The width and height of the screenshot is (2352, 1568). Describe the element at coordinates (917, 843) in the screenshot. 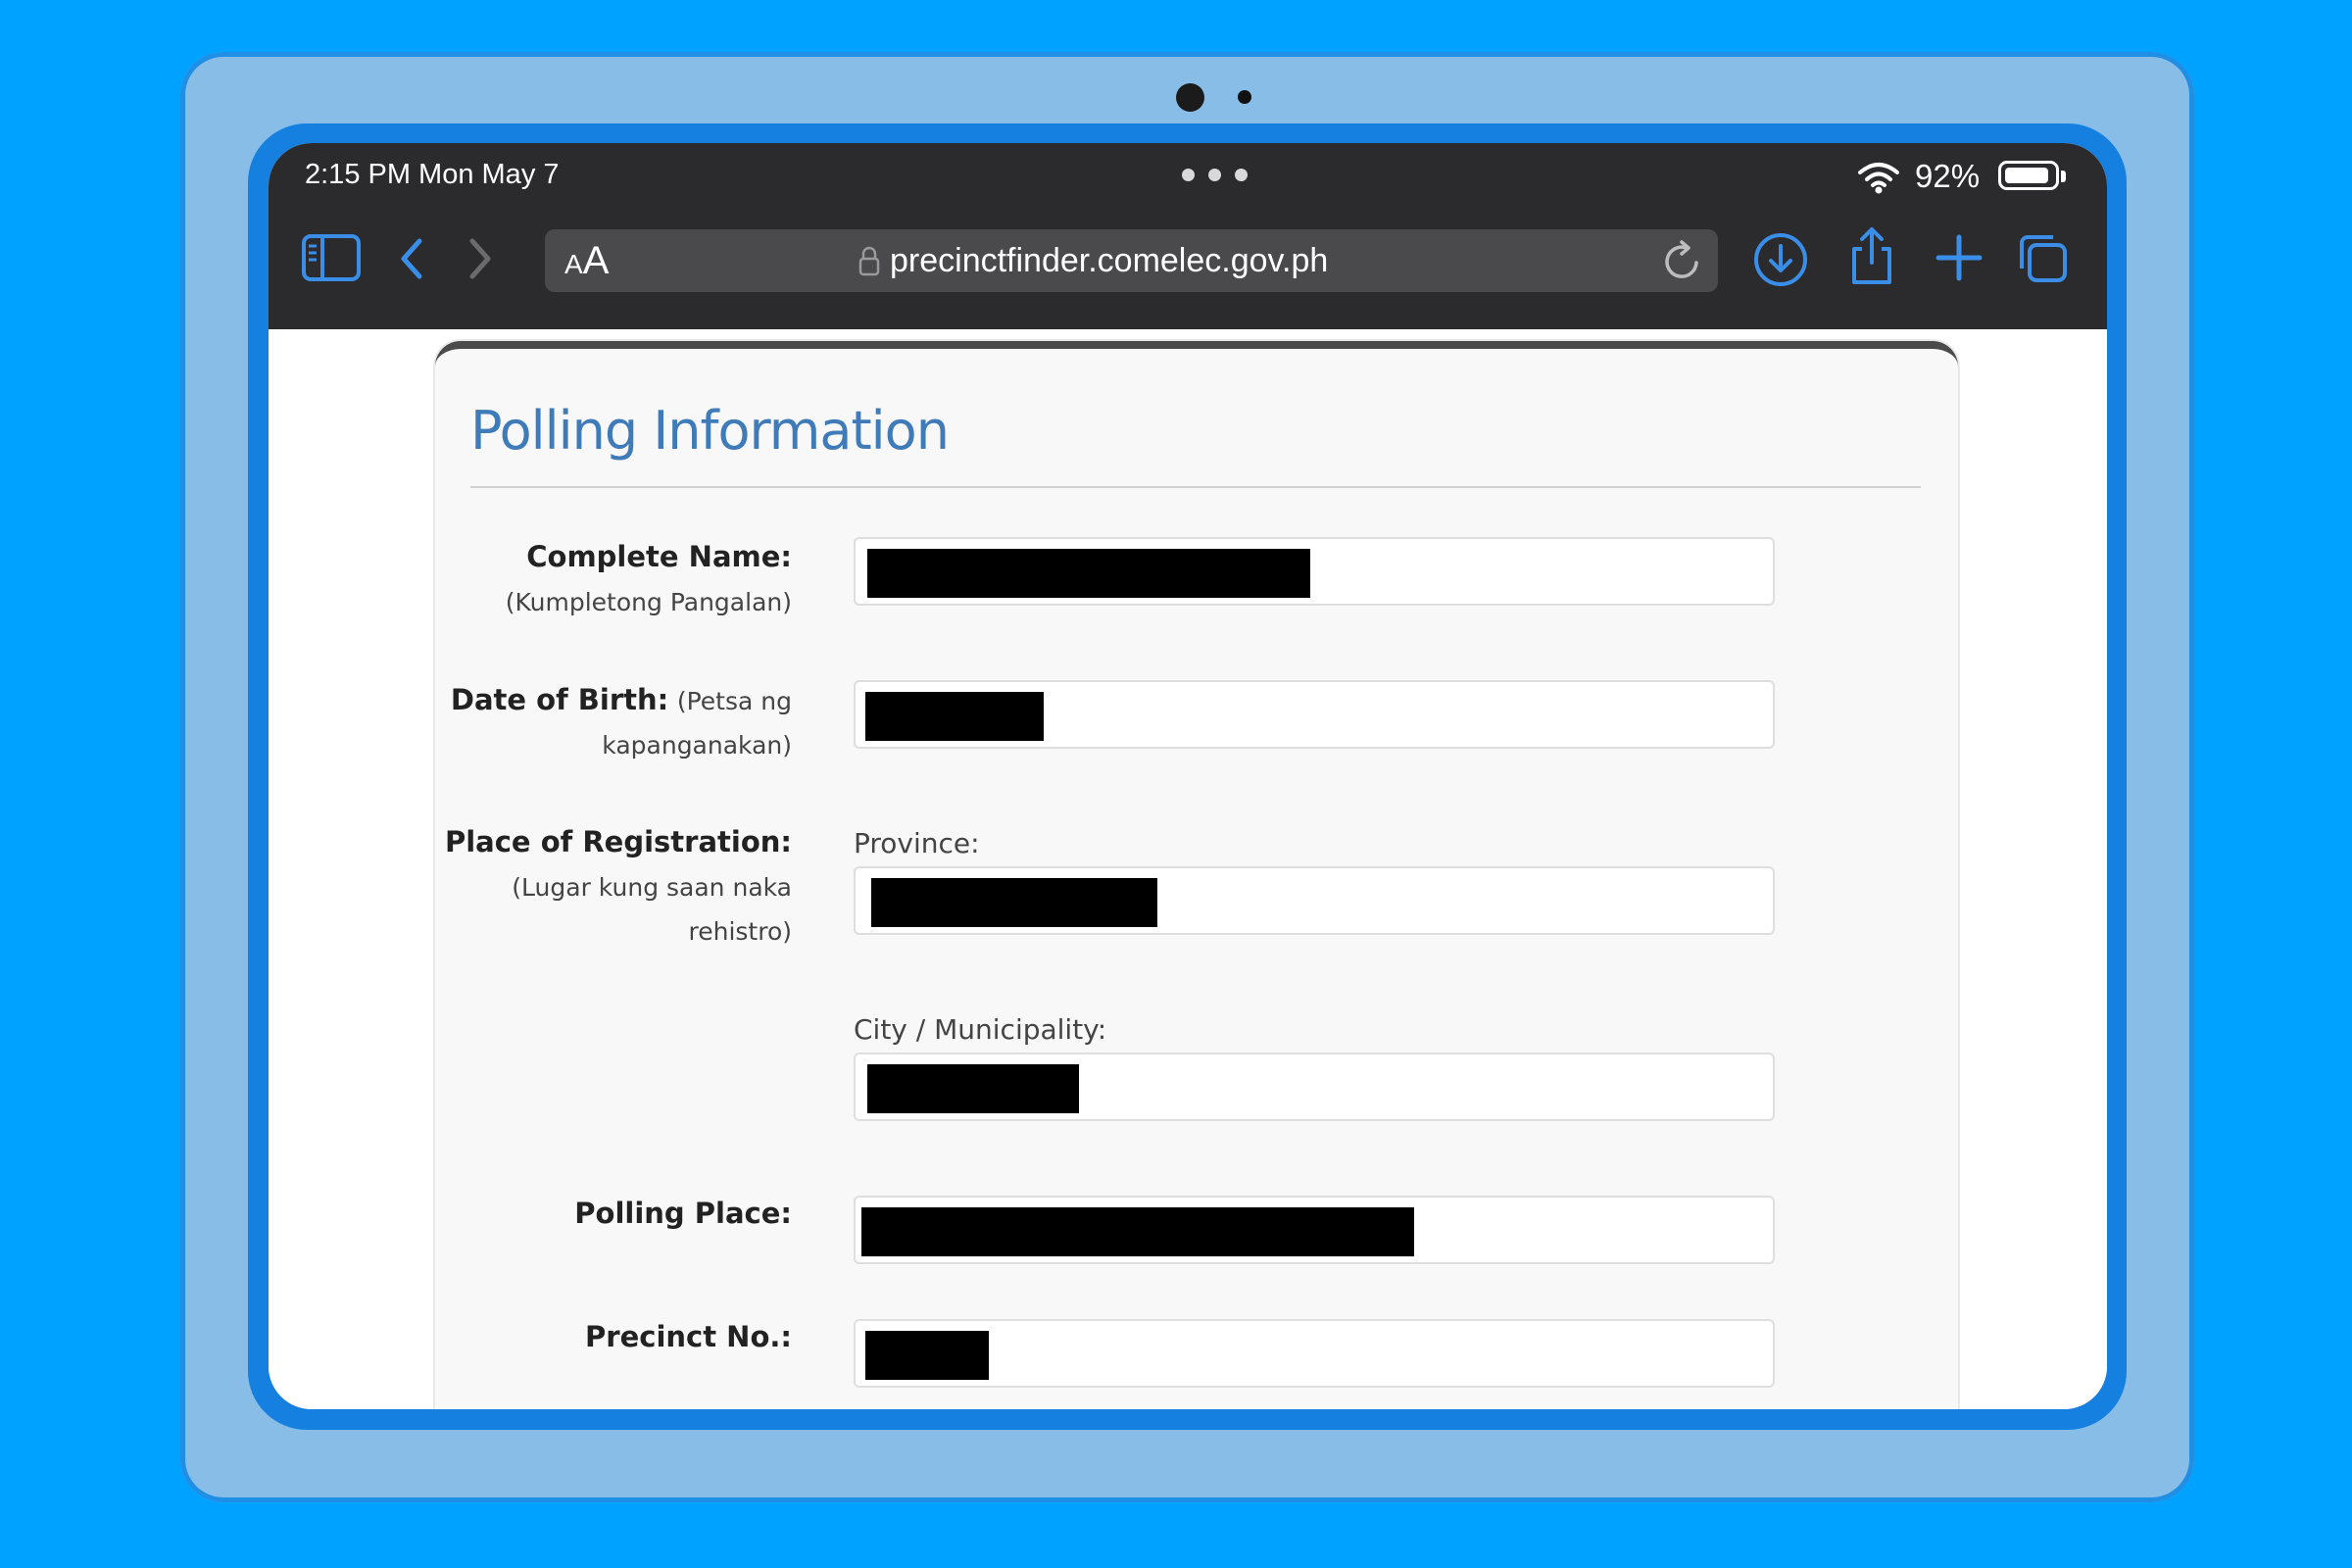

I see `province-caption: Province:` at that location.